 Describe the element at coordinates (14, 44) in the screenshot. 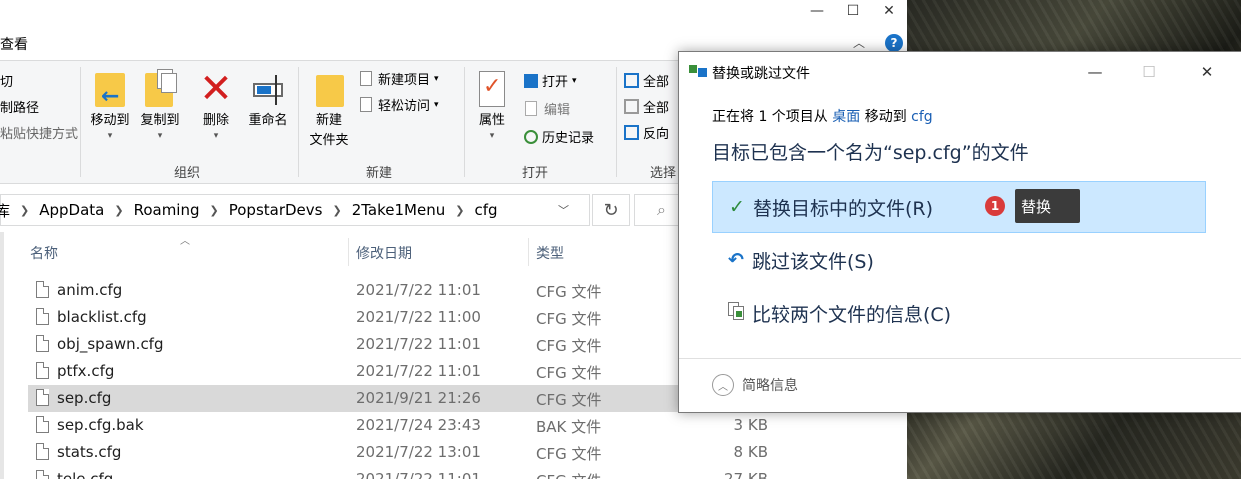

I see `tab-view: 查看` at that location.